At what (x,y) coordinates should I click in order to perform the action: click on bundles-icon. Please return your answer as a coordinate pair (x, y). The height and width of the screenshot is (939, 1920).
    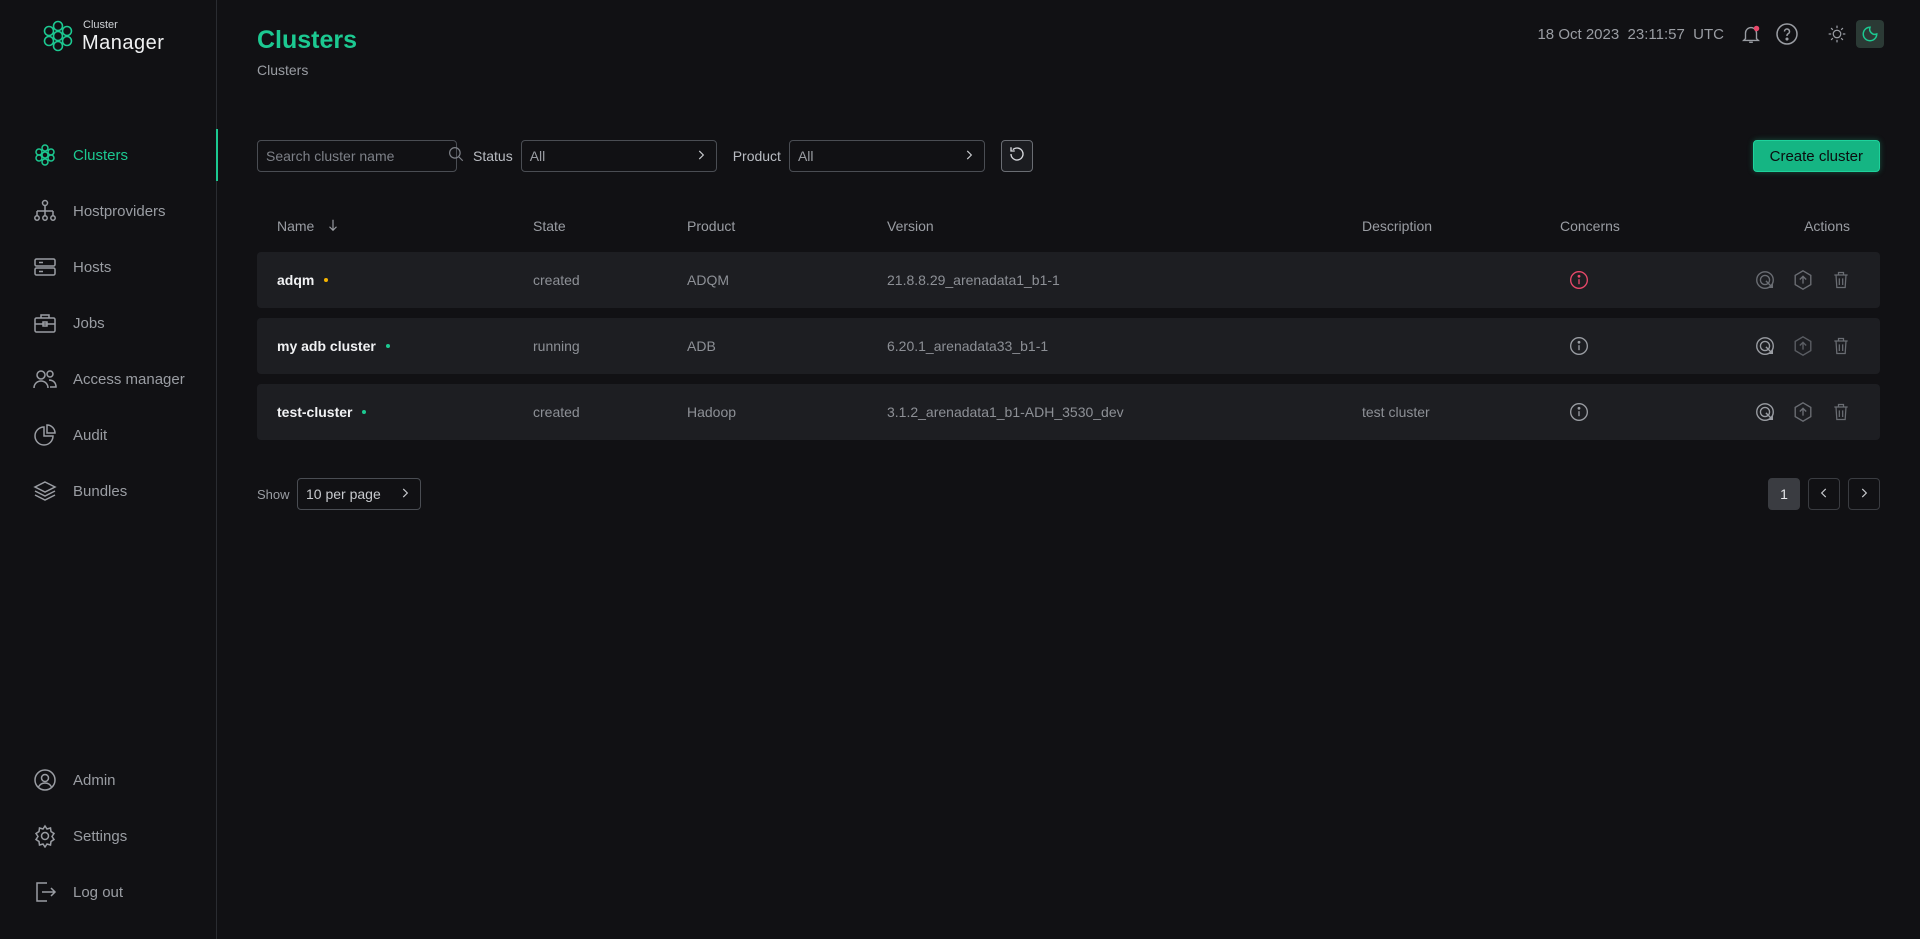
    Looking at the image, I should click on (45, 491).